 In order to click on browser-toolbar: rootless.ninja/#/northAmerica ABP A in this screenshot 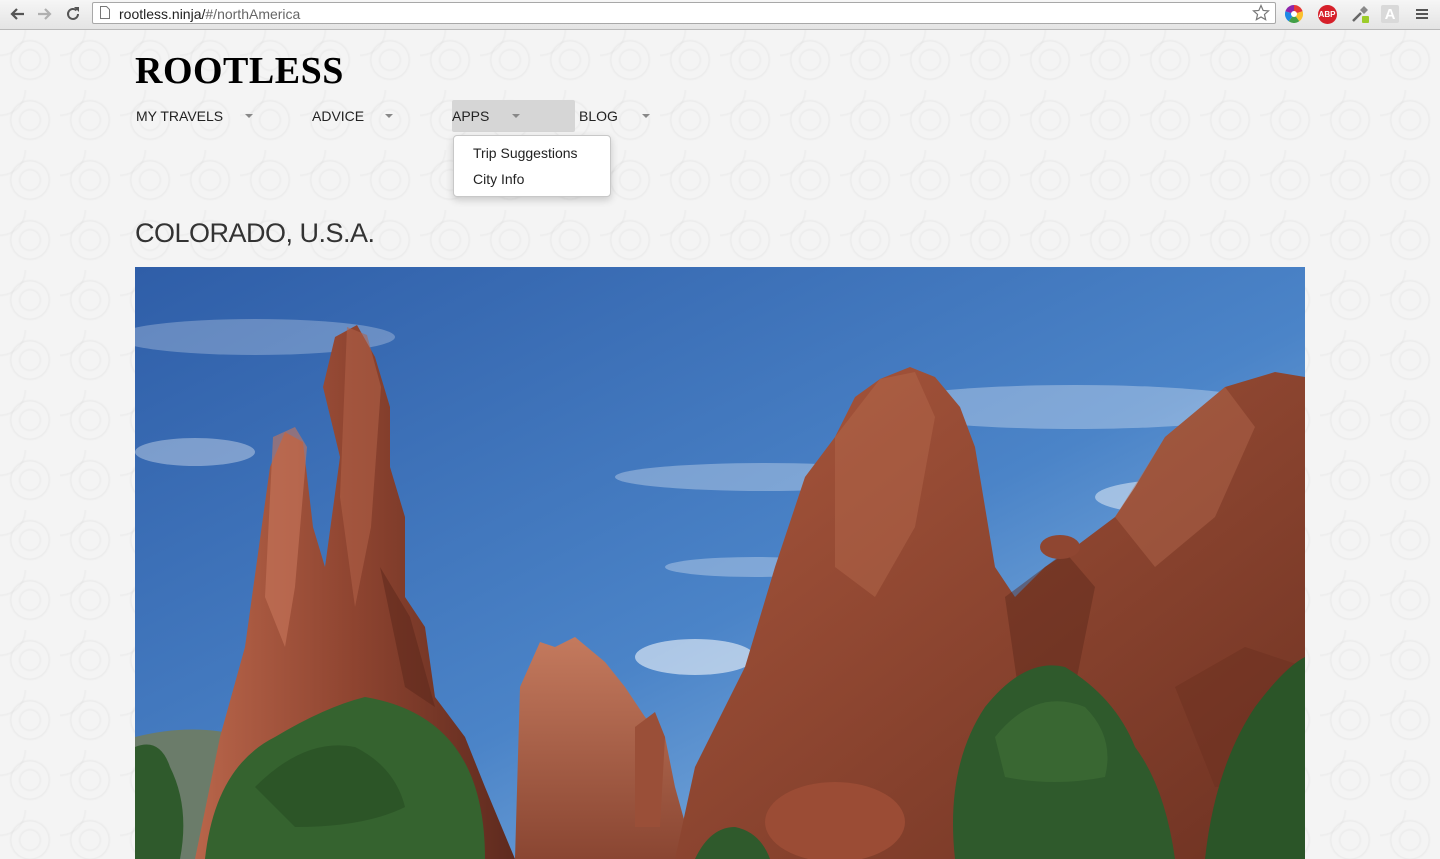, I will do `click(720, 15)`.